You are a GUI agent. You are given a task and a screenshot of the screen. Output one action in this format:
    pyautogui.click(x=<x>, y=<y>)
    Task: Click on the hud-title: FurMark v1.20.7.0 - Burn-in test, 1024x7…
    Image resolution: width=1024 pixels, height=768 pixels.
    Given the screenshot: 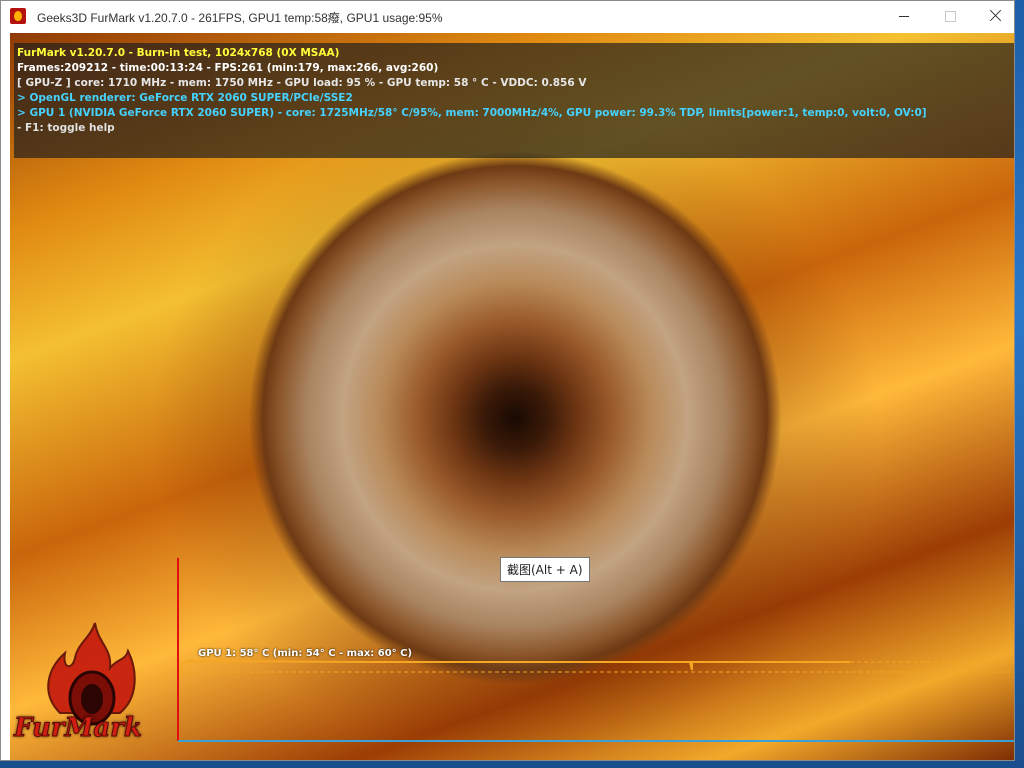 What is the action you would take?
    pyautogui.click(x=178, y=53)
    